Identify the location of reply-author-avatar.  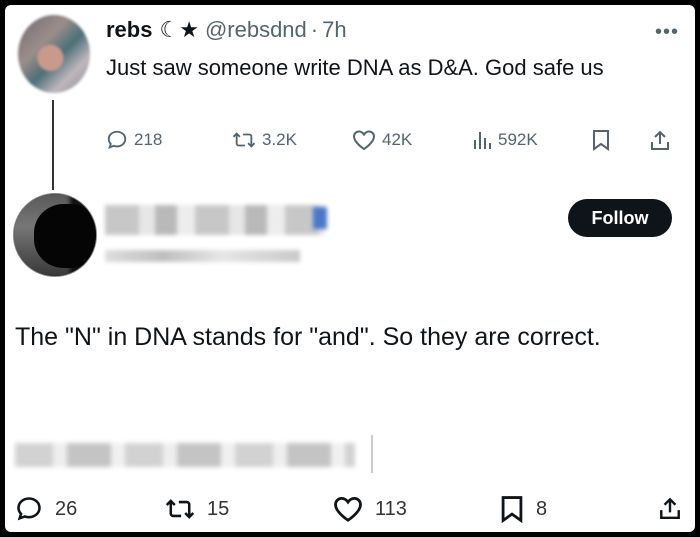
(55, 235).